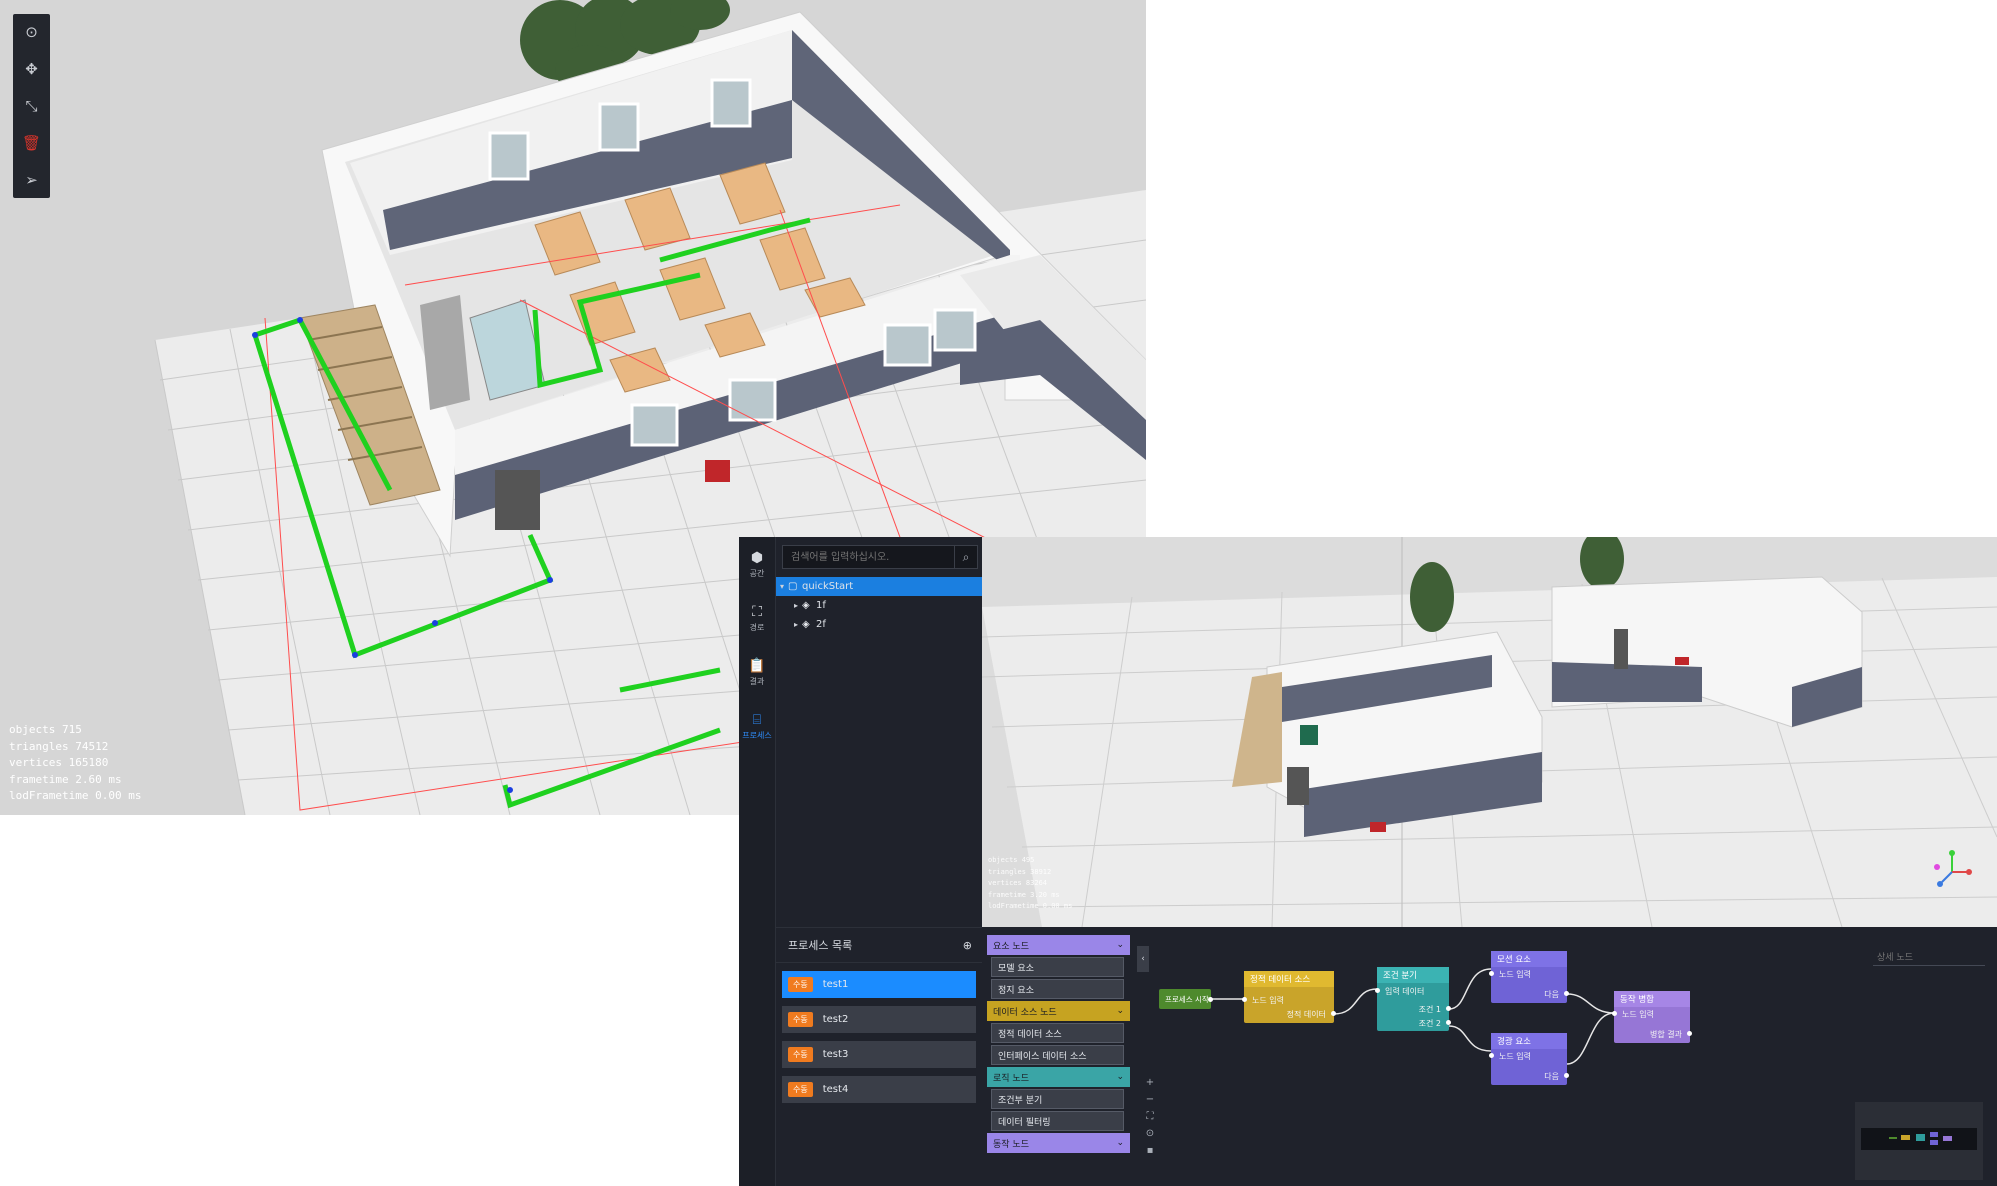  What do you see at coordinates (1289, 979) in the screenshot?
I see `node-title: 정적 데이터 소스` at bounding box center [1289, 979].